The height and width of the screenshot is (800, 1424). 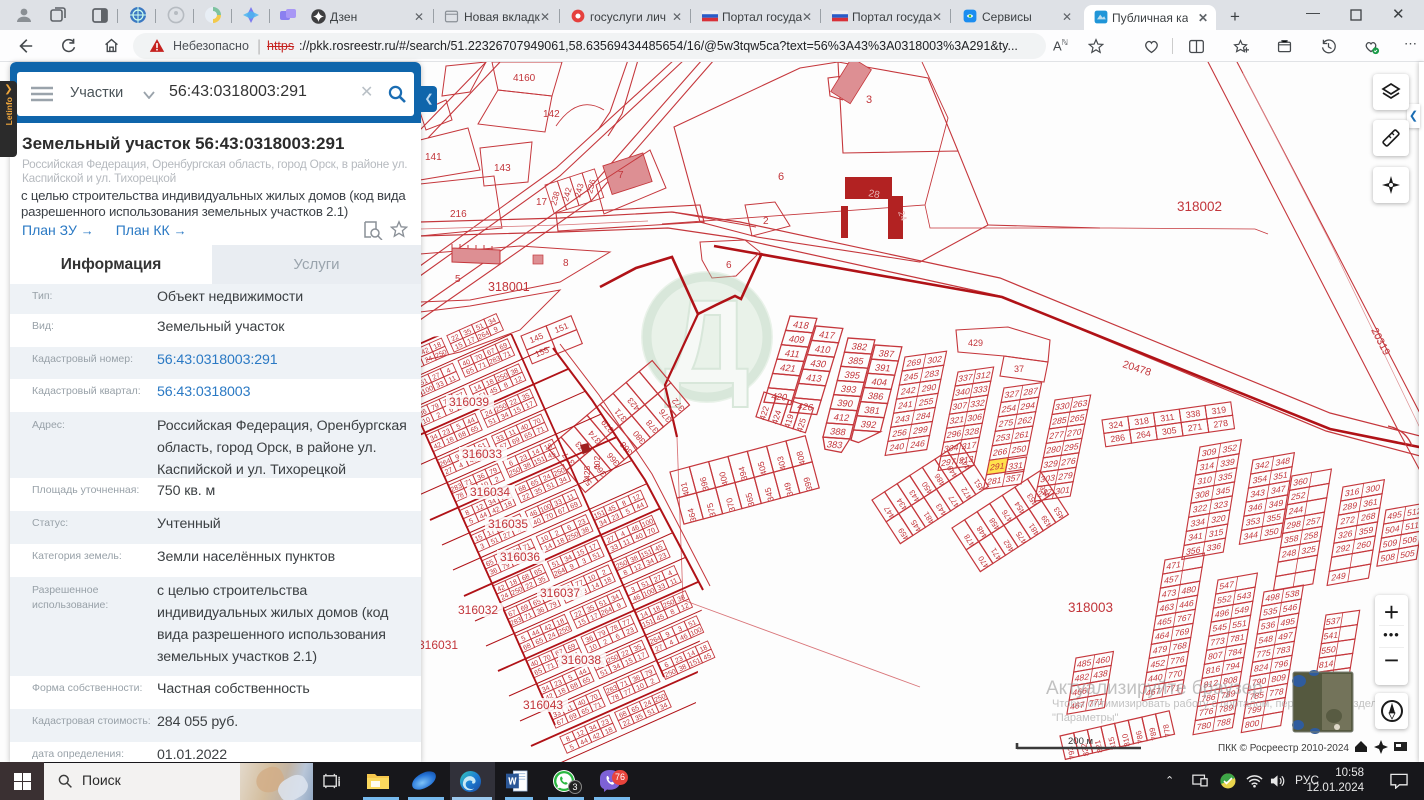 I want to click on svg-text: 430, so click(x=818, y=364).